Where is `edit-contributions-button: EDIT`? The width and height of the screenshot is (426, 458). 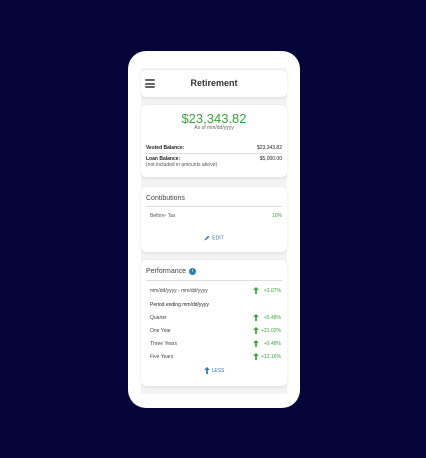 edit-contributions-button: EDIT is located at coordinates (214, 238).